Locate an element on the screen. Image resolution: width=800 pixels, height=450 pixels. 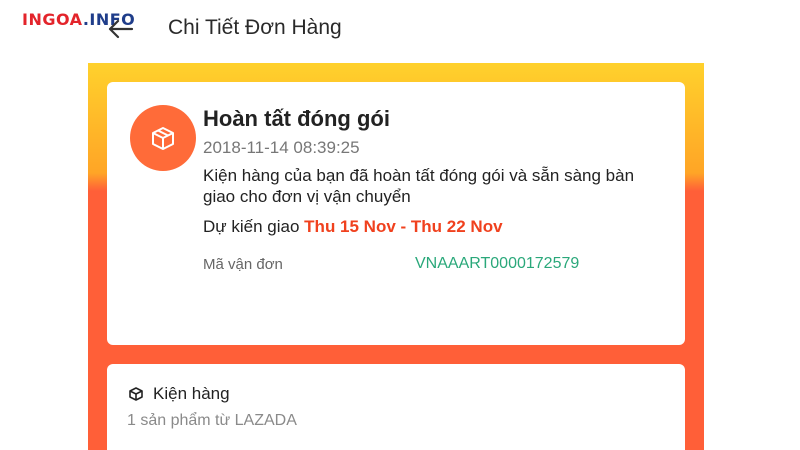
estimated-delivery: Dự kiến giao Thu 15 Nov - Thu 22 Nov is located at coordinates (353, 227).